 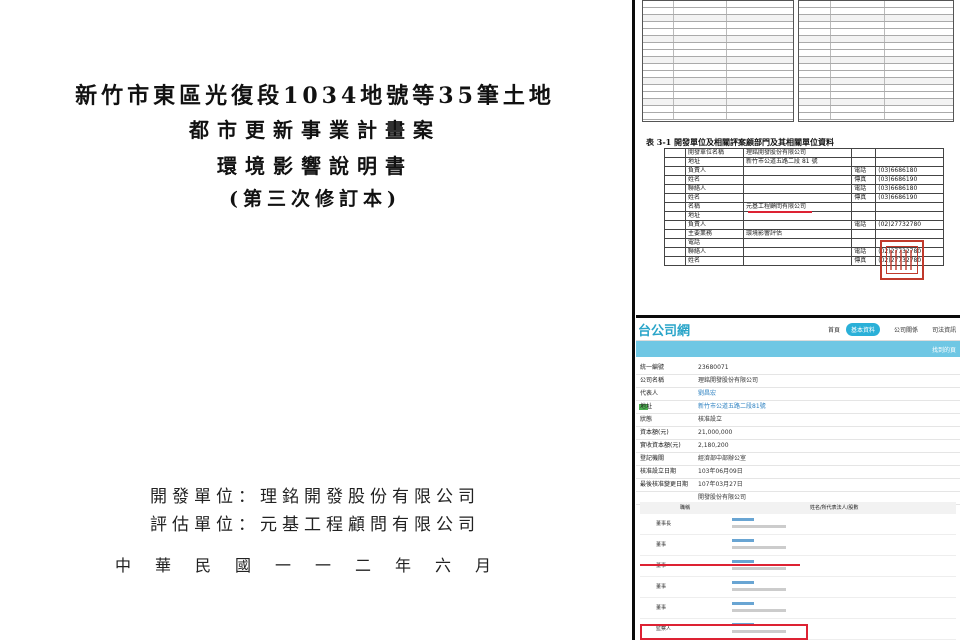 What do you see at coordinates (646, 419) in the screenshot?
I see `field-label: 狀態` at bounding box center [646, 419].